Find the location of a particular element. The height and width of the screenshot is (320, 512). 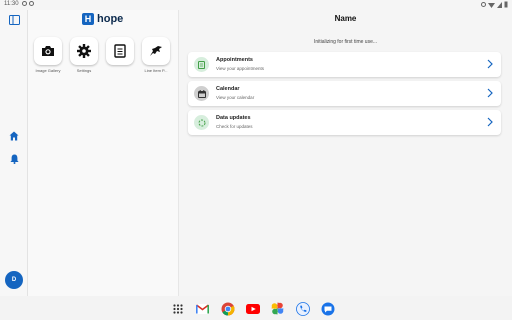

status-notification-icons is located at coordinates (28, 3).